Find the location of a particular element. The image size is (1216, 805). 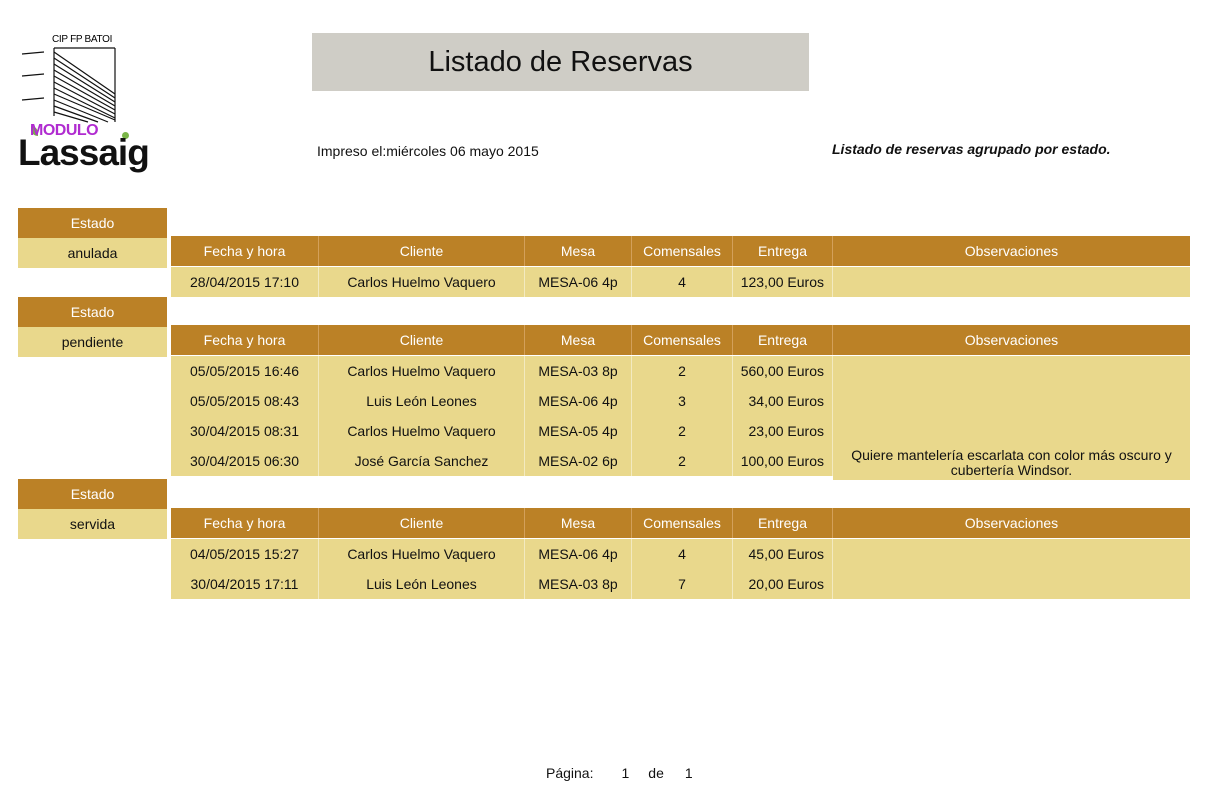

cell-fecha: 30/04/2015 06:30 is located at coordinates (245, 461).